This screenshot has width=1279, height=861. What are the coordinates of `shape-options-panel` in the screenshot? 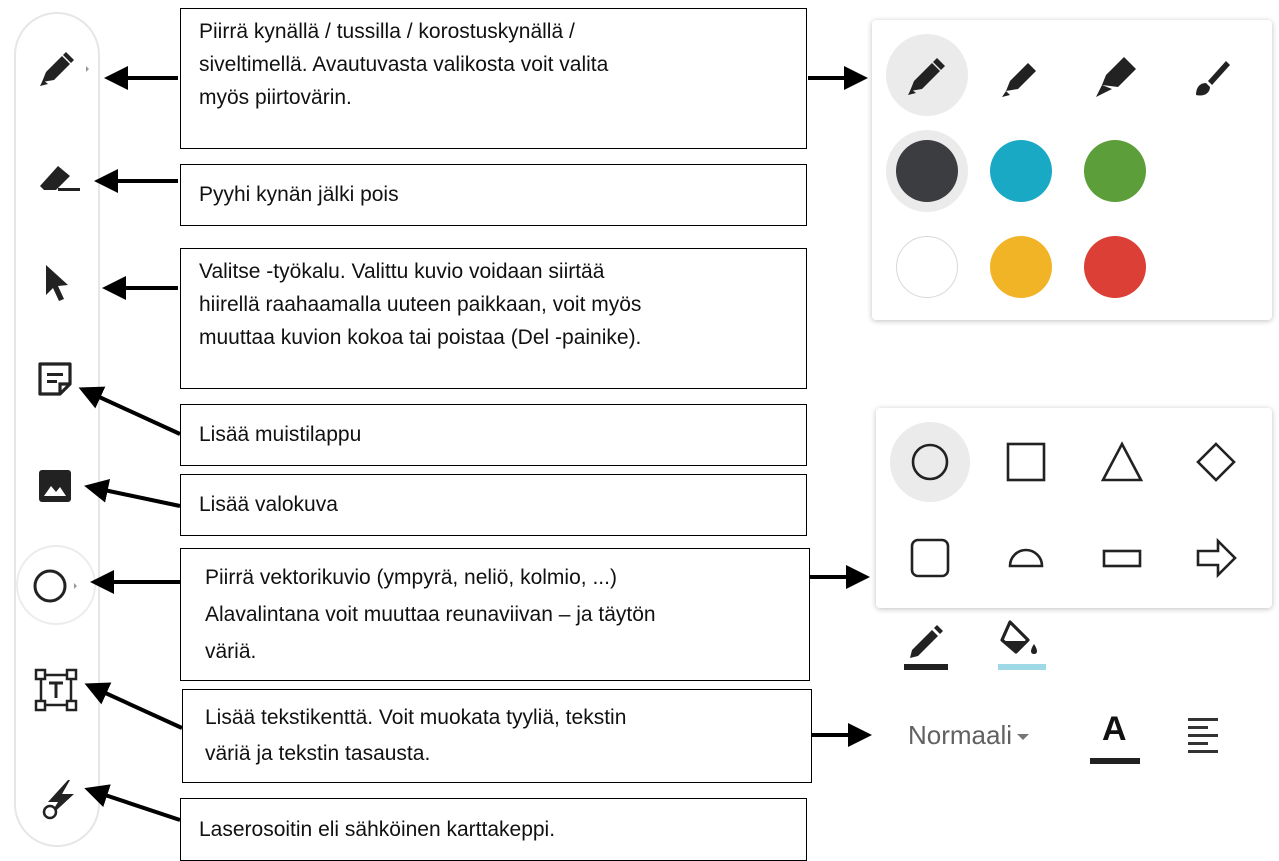 It's located at (1074, 508).